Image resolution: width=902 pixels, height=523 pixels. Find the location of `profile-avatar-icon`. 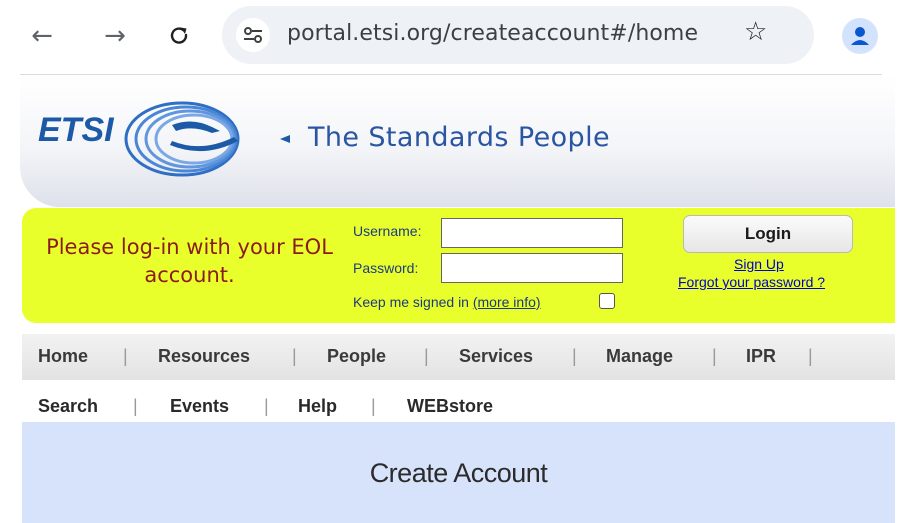

profile-avatar-icon is located at coordinates (860, 36).